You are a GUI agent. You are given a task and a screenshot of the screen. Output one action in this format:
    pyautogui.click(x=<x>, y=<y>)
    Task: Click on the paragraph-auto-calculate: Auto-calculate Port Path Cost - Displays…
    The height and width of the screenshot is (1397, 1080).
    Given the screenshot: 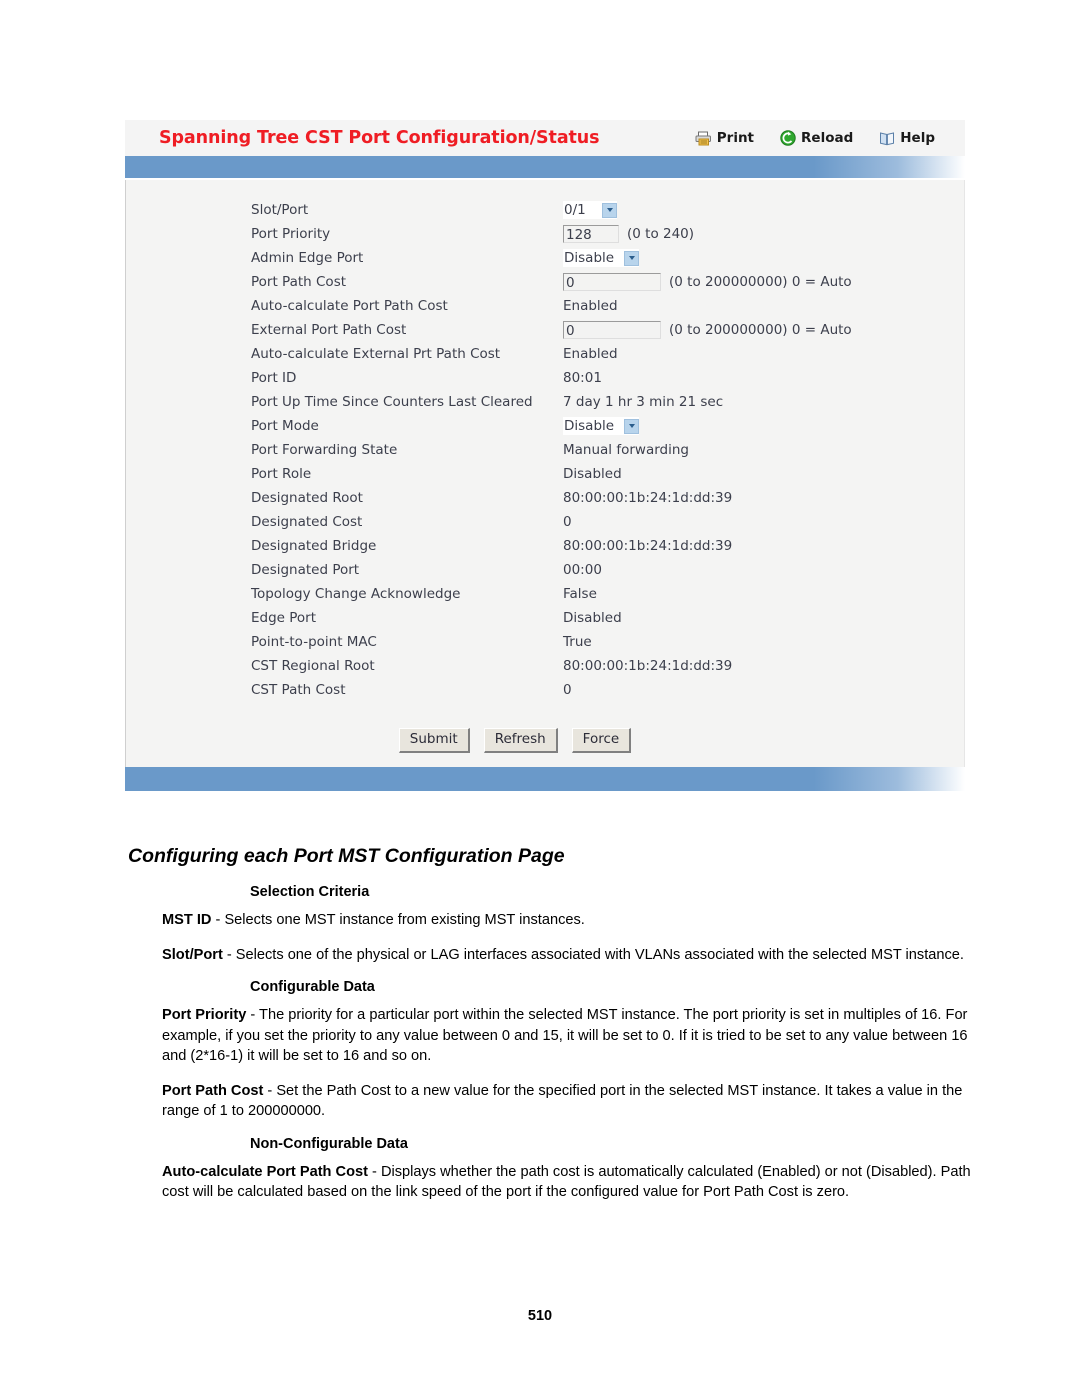 What is the action you would take?
    pyautogui.click(x=540, y=1182)
    